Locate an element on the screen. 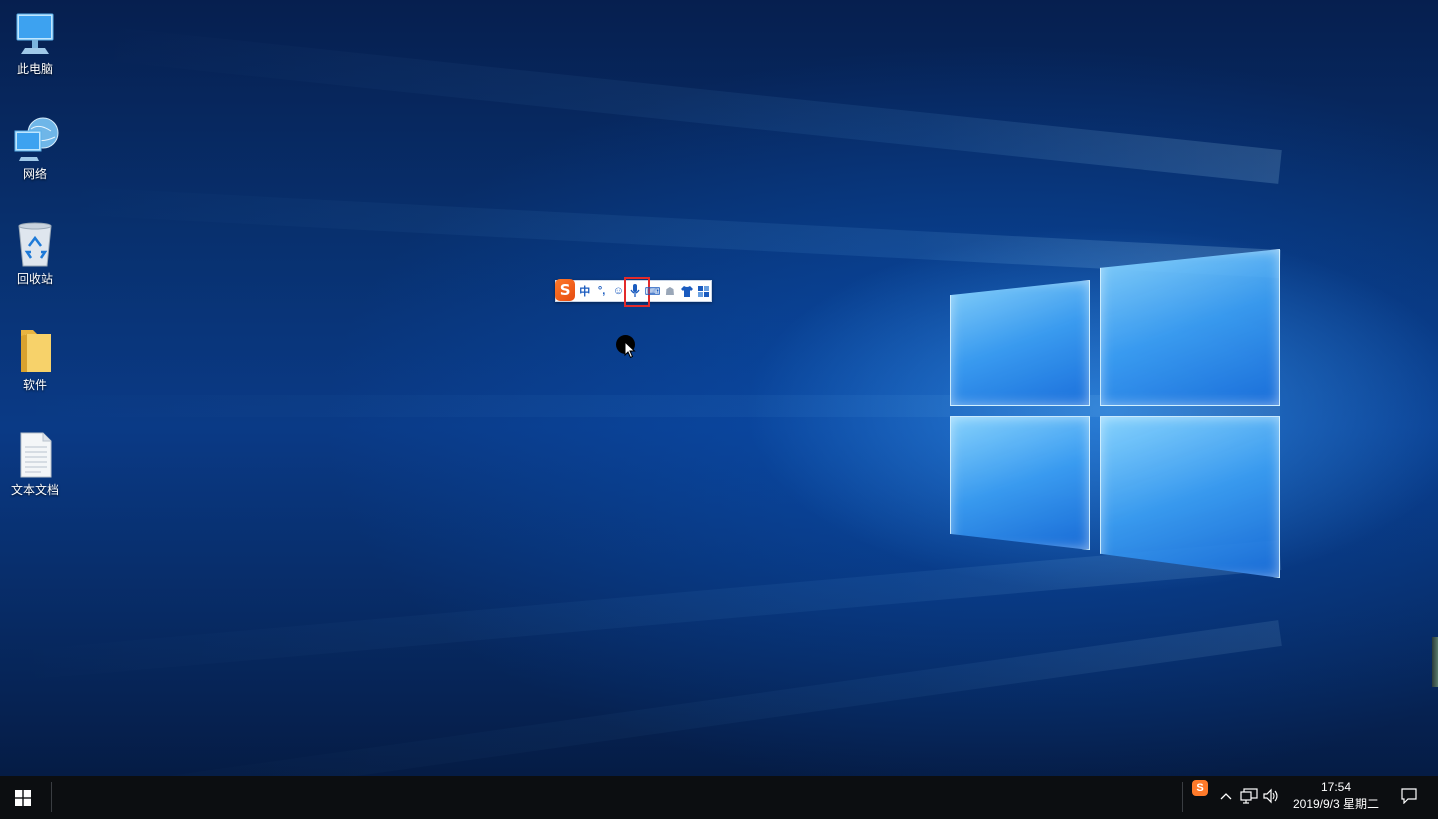 The image size is (1438, 819). chinese-mode-icon: 中 is located at coordinates (584, 291).